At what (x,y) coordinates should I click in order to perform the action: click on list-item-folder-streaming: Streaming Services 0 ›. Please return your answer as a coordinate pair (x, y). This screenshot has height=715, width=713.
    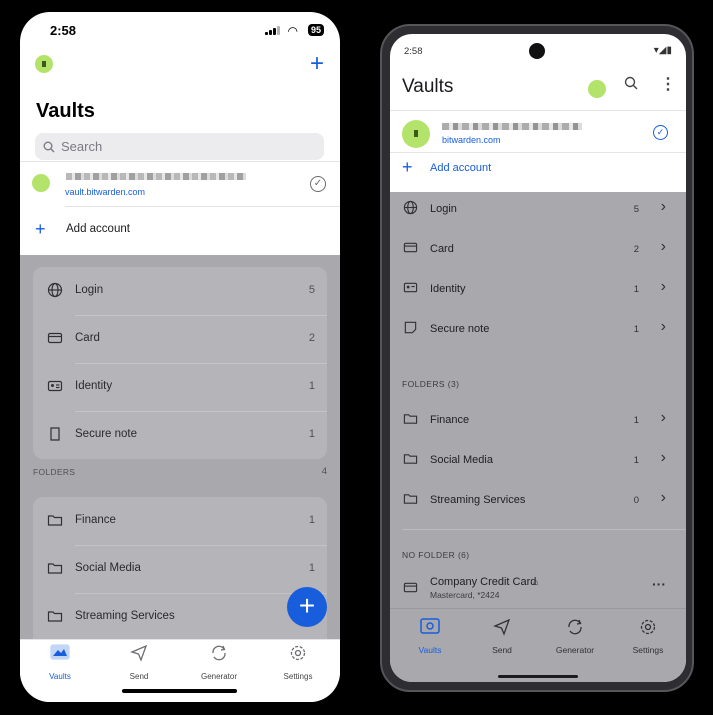
    Looking at the image, I should click on (538, 501).